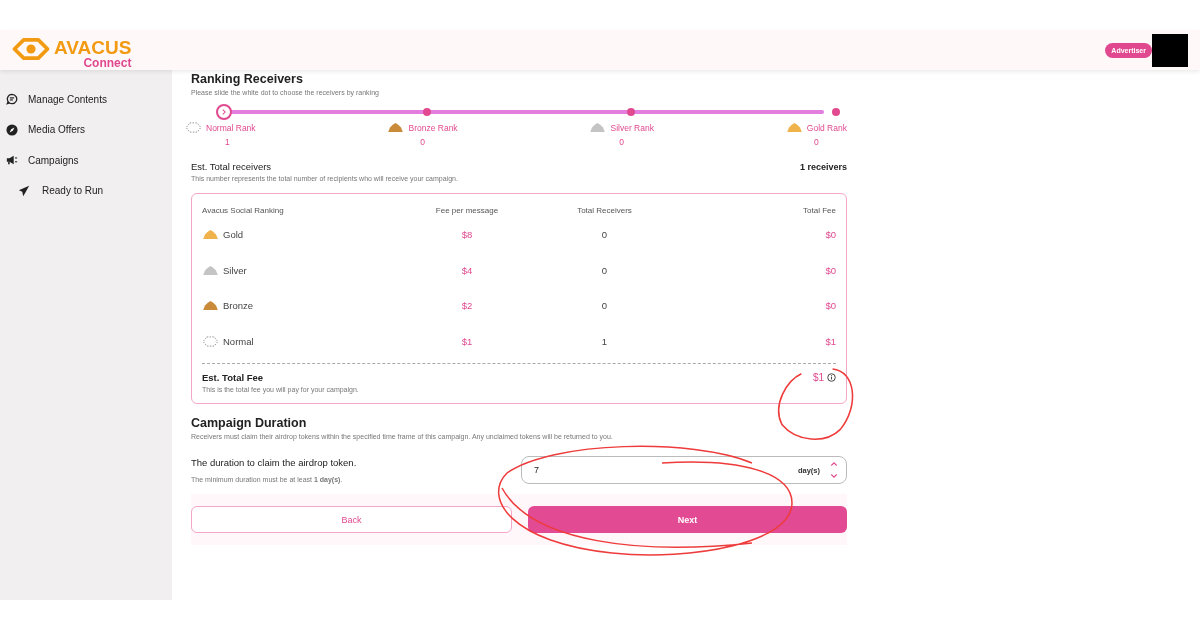  Describe the element at coordinates (247, 79) in the screenshot. I see `section-title: Ranking Receivers` at that location.